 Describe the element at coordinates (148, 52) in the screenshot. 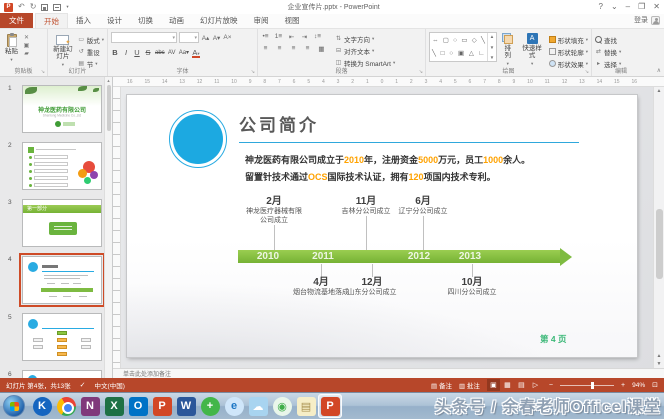

I see `shadow-button: S` at that location.